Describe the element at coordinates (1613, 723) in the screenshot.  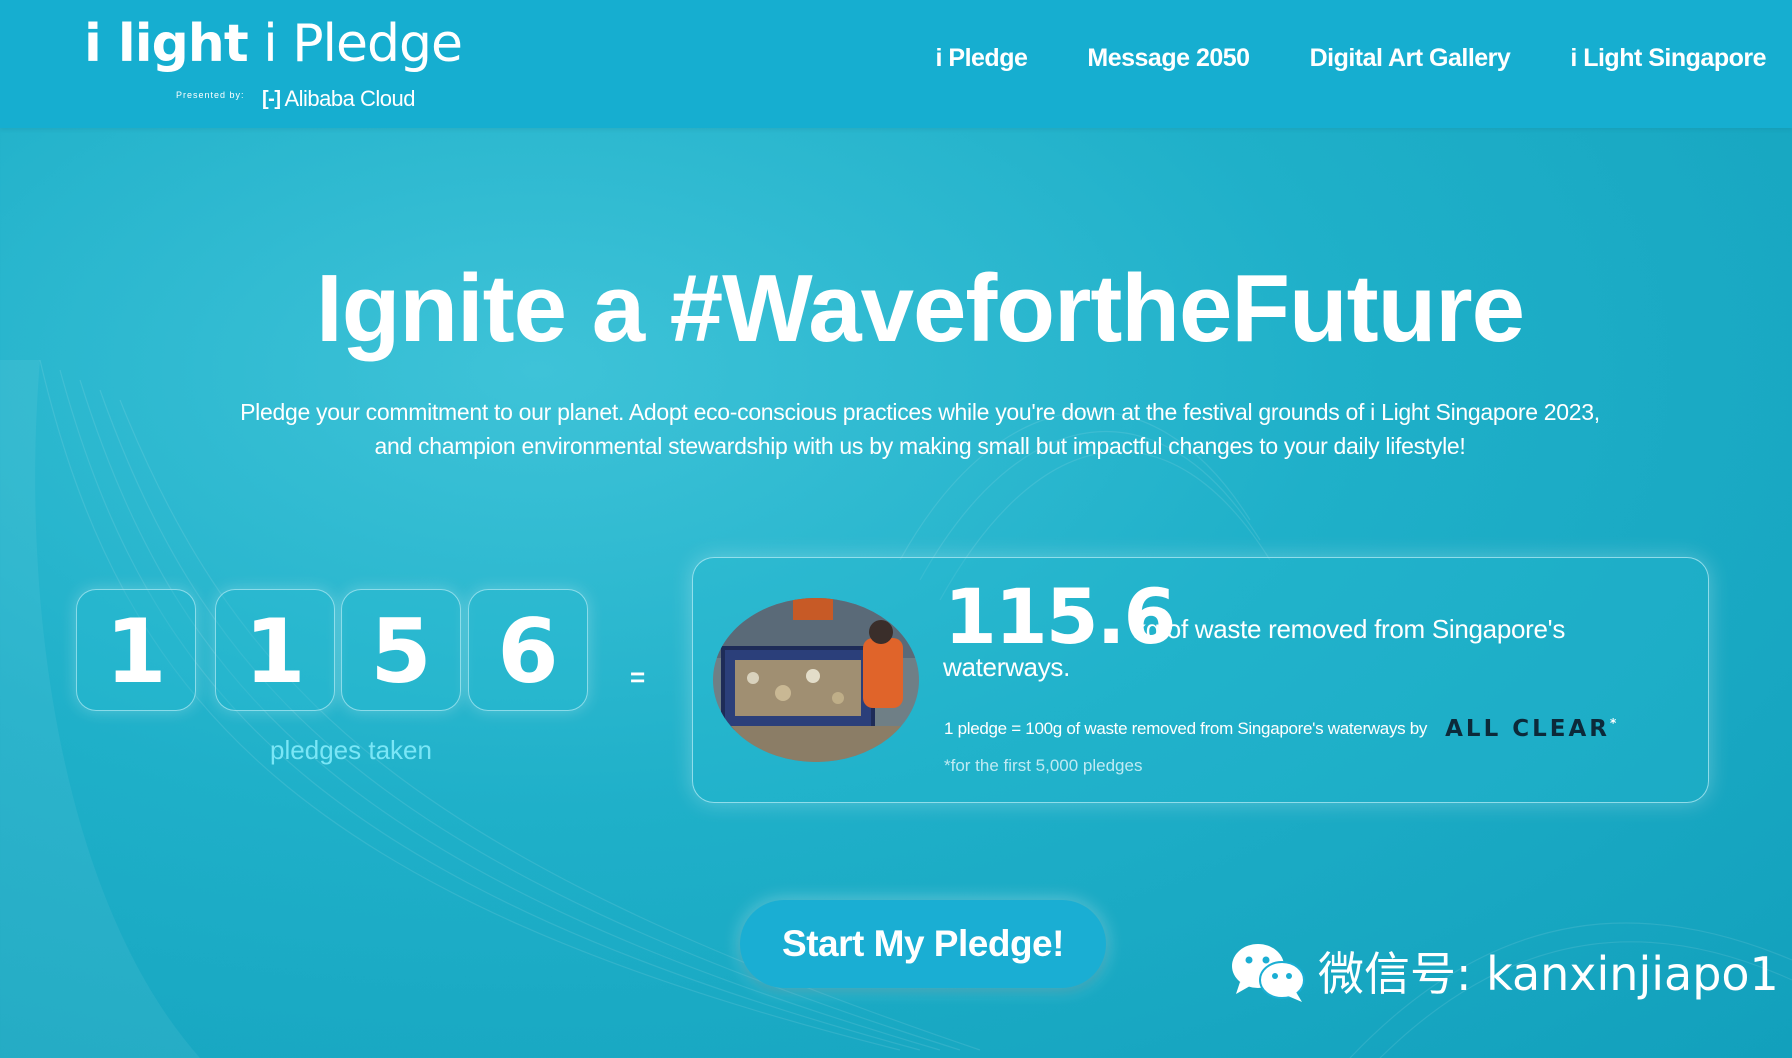
I see `all-clear-star: *` at that location.